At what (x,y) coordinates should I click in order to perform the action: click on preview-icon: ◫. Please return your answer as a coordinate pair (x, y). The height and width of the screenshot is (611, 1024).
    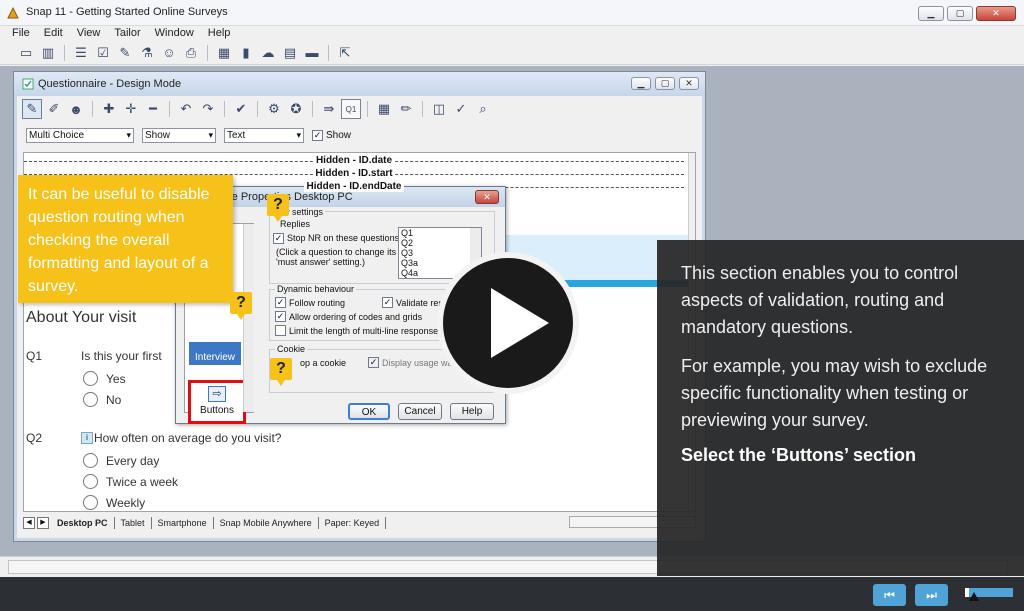
    Looking at the image, I should click on (439, 109).